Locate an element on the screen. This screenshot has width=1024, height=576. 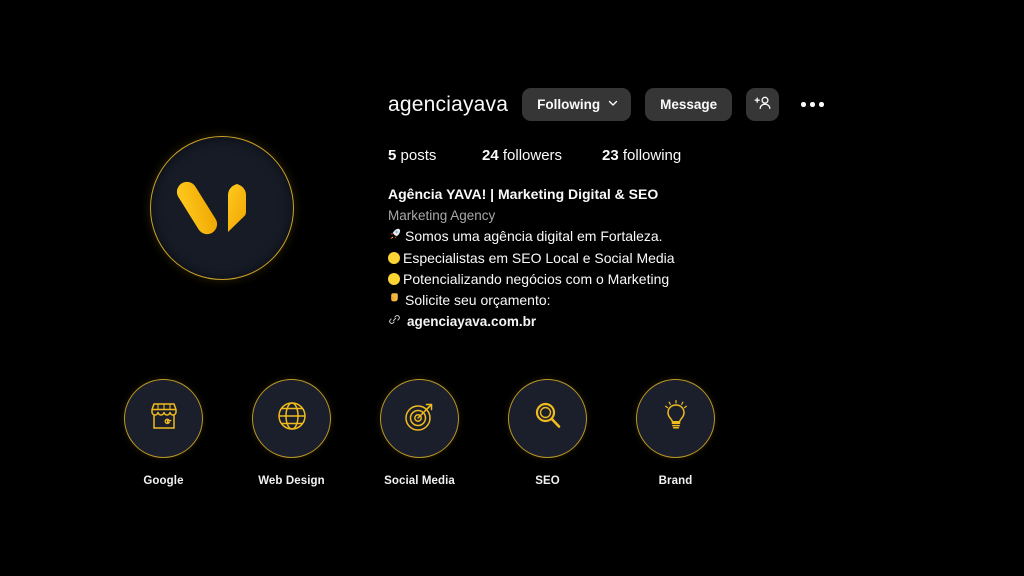
username: agenciayava is located at coordinates (448, 104).